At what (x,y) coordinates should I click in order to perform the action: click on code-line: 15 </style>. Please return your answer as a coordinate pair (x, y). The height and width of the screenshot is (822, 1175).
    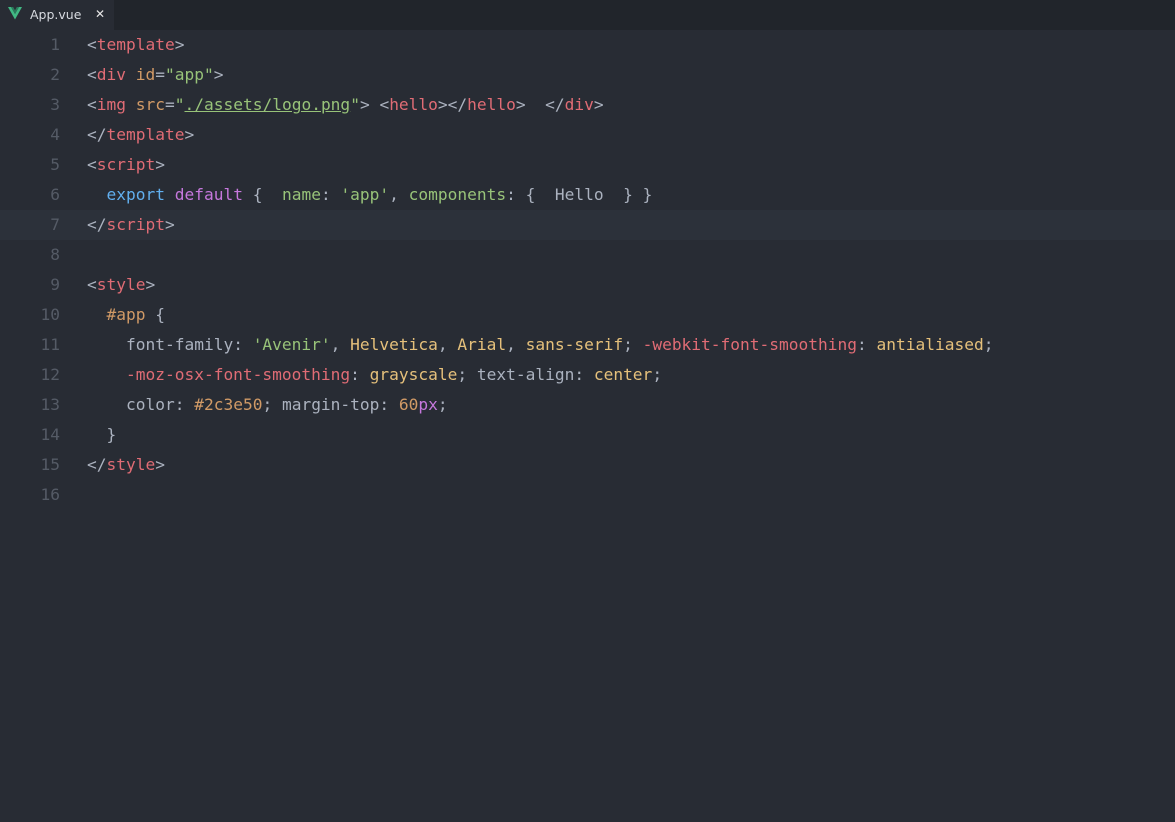
    Looking at the image, I should click on (587, 465).